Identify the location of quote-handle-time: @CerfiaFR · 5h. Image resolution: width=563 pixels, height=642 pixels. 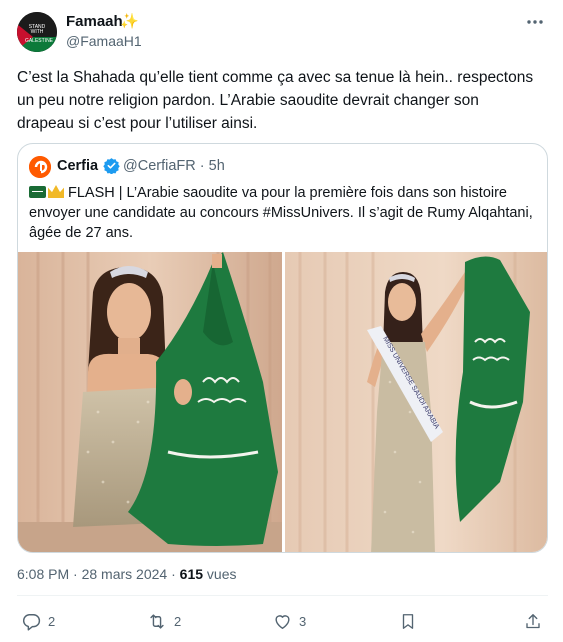
(174, 166).